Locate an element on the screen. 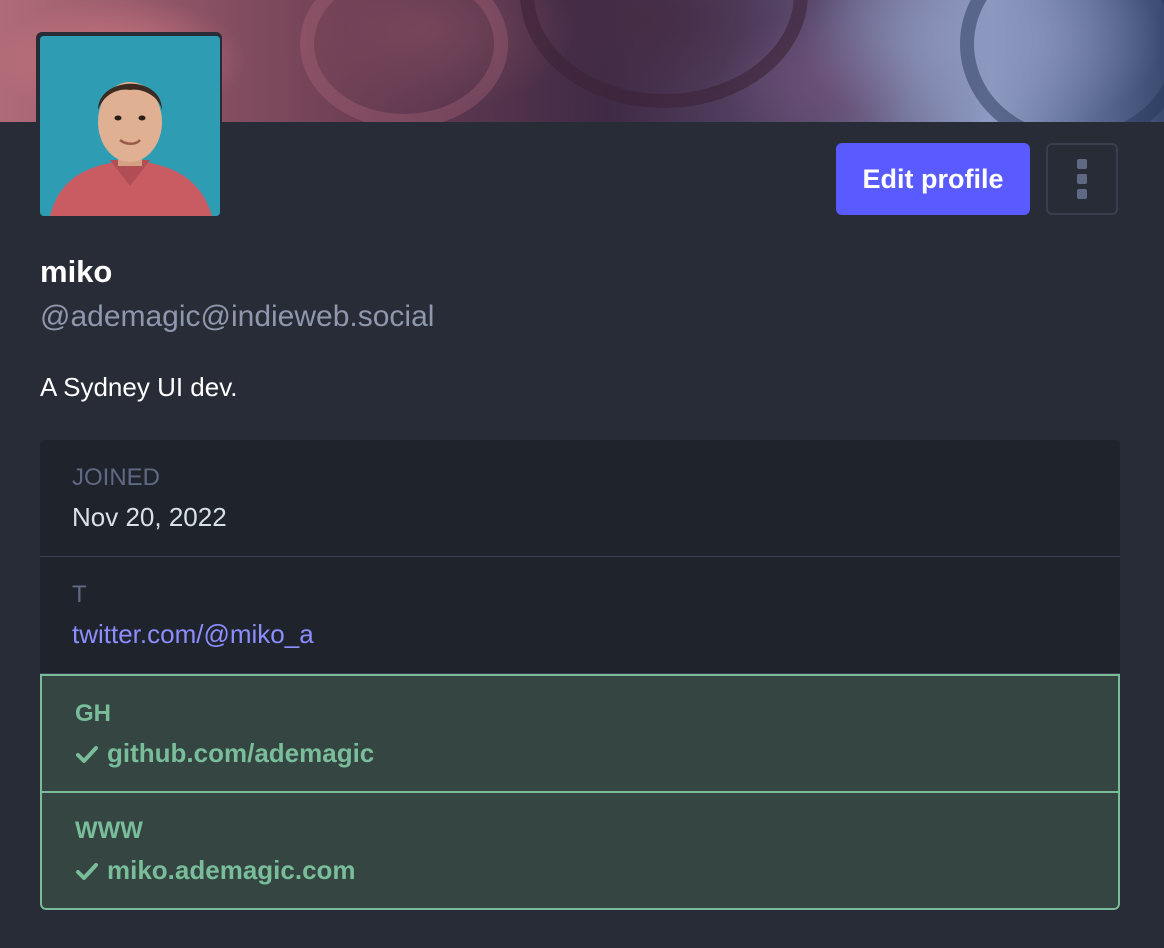 The width and height of the screenshot is (1164, 948). more-options-button is located at coordinates (1082, 179).